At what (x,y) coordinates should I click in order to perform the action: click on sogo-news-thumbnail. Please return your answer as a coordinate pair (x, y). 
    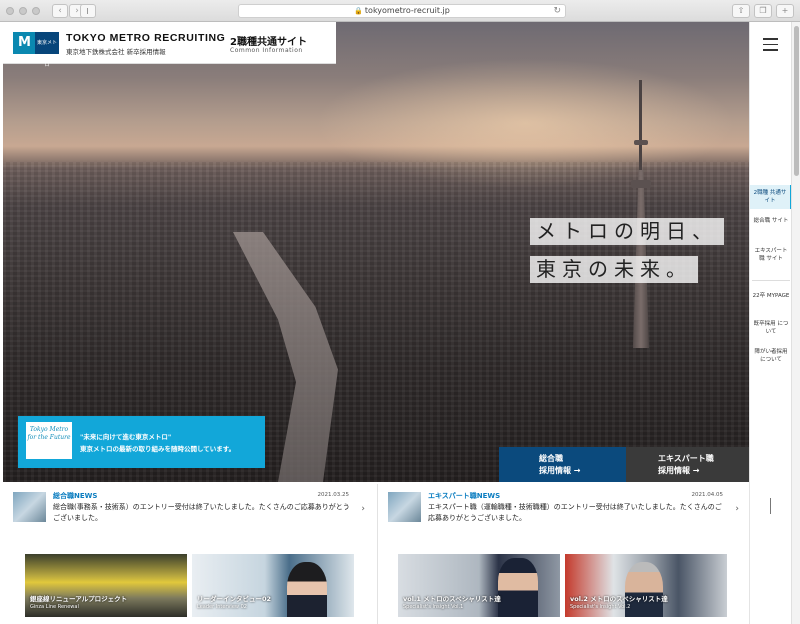
    Looking at the image, I should click on (29, 507).